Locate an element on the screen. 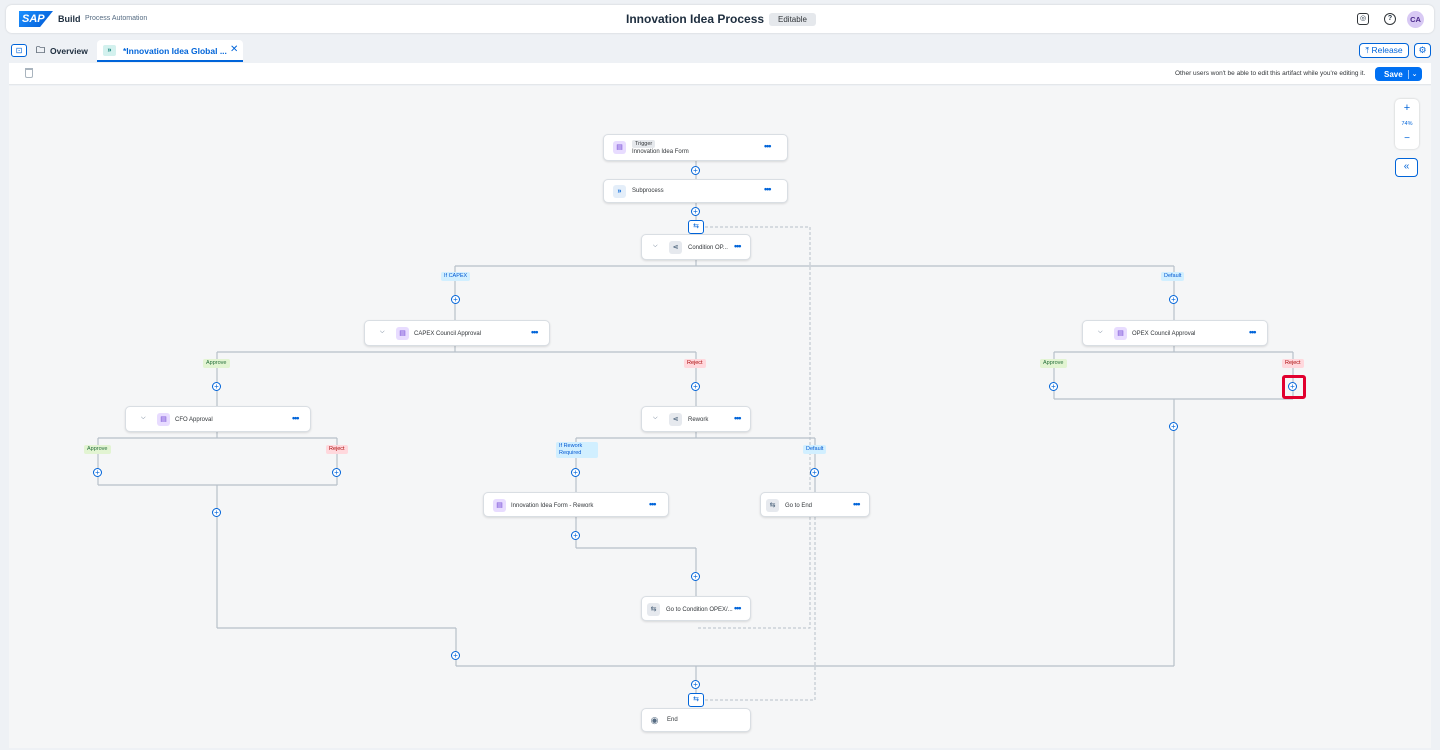  collapse-panel-icon: « is located at coordinates (1406, 167).